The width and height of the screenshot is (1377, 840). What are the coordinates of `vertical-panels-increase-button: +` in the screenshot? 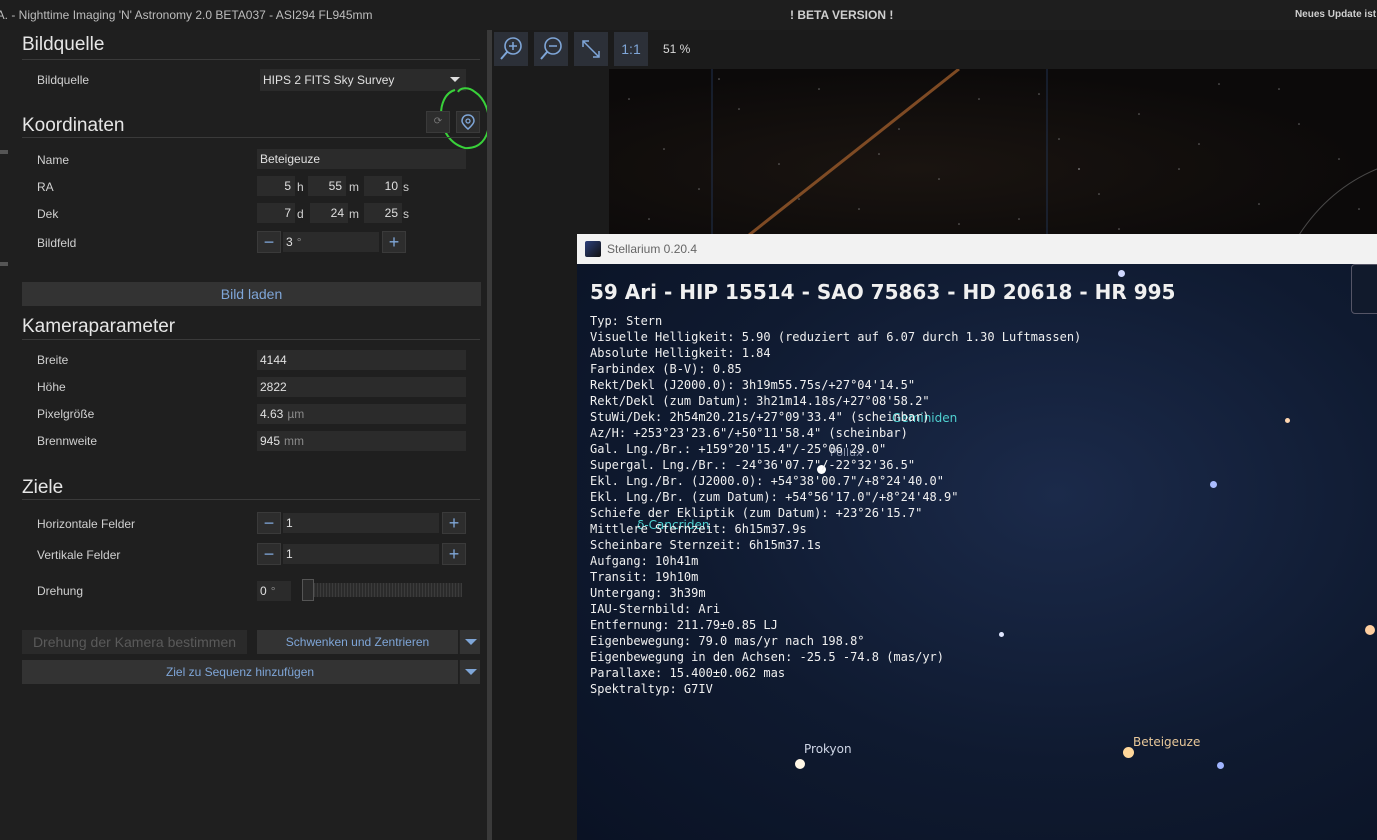 It's located at (454, 554).